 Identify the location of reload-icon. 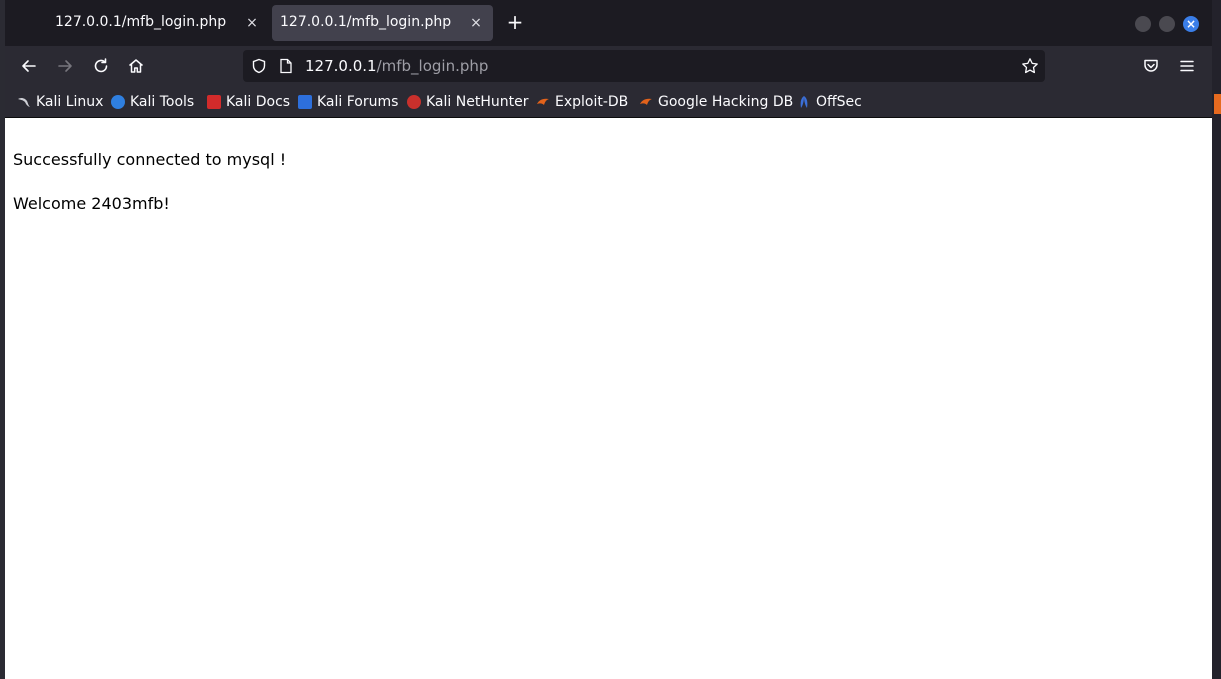
(101, 65).